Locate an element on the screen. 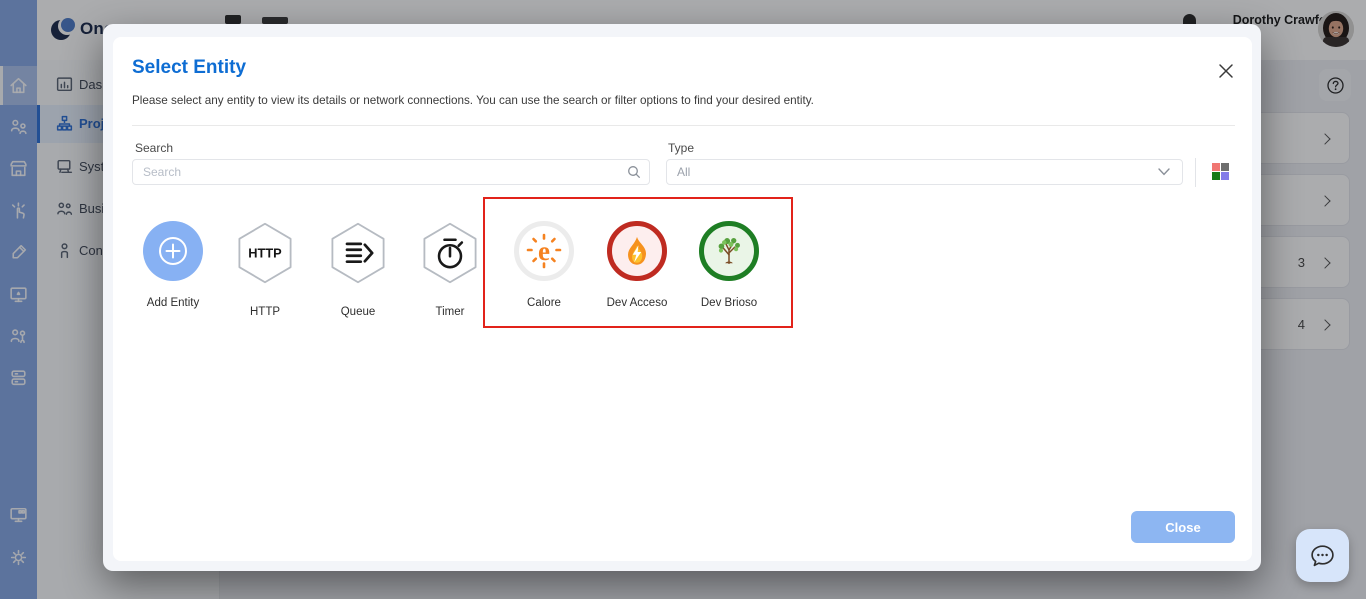 This screenshot has width=1366, height=599. type-select-value: All is located at coordinates (684, 172).